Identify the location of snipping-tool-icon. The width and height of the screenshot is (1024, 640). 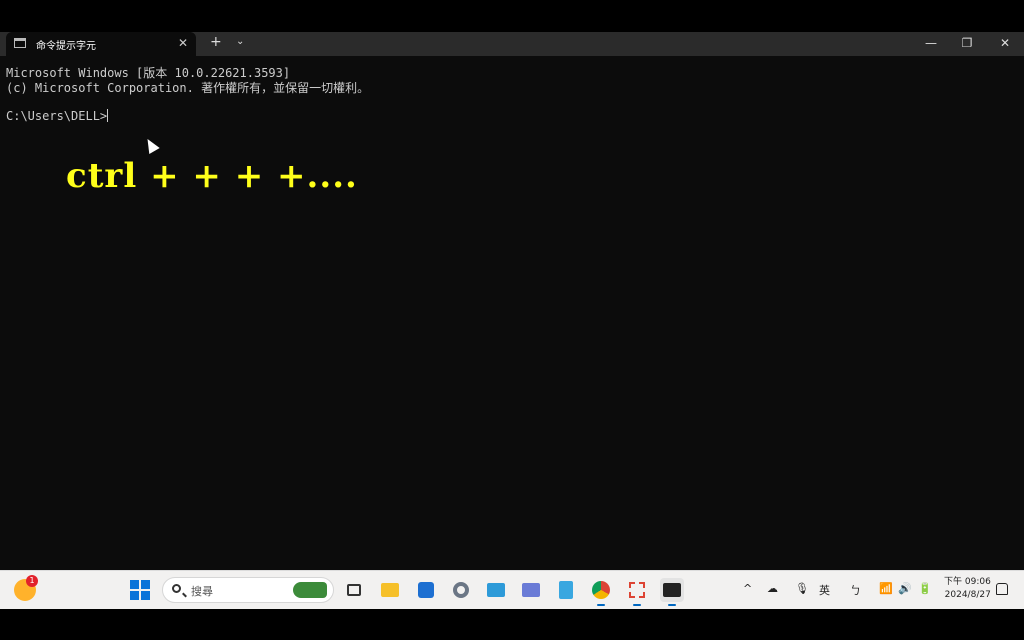
(531, 590).